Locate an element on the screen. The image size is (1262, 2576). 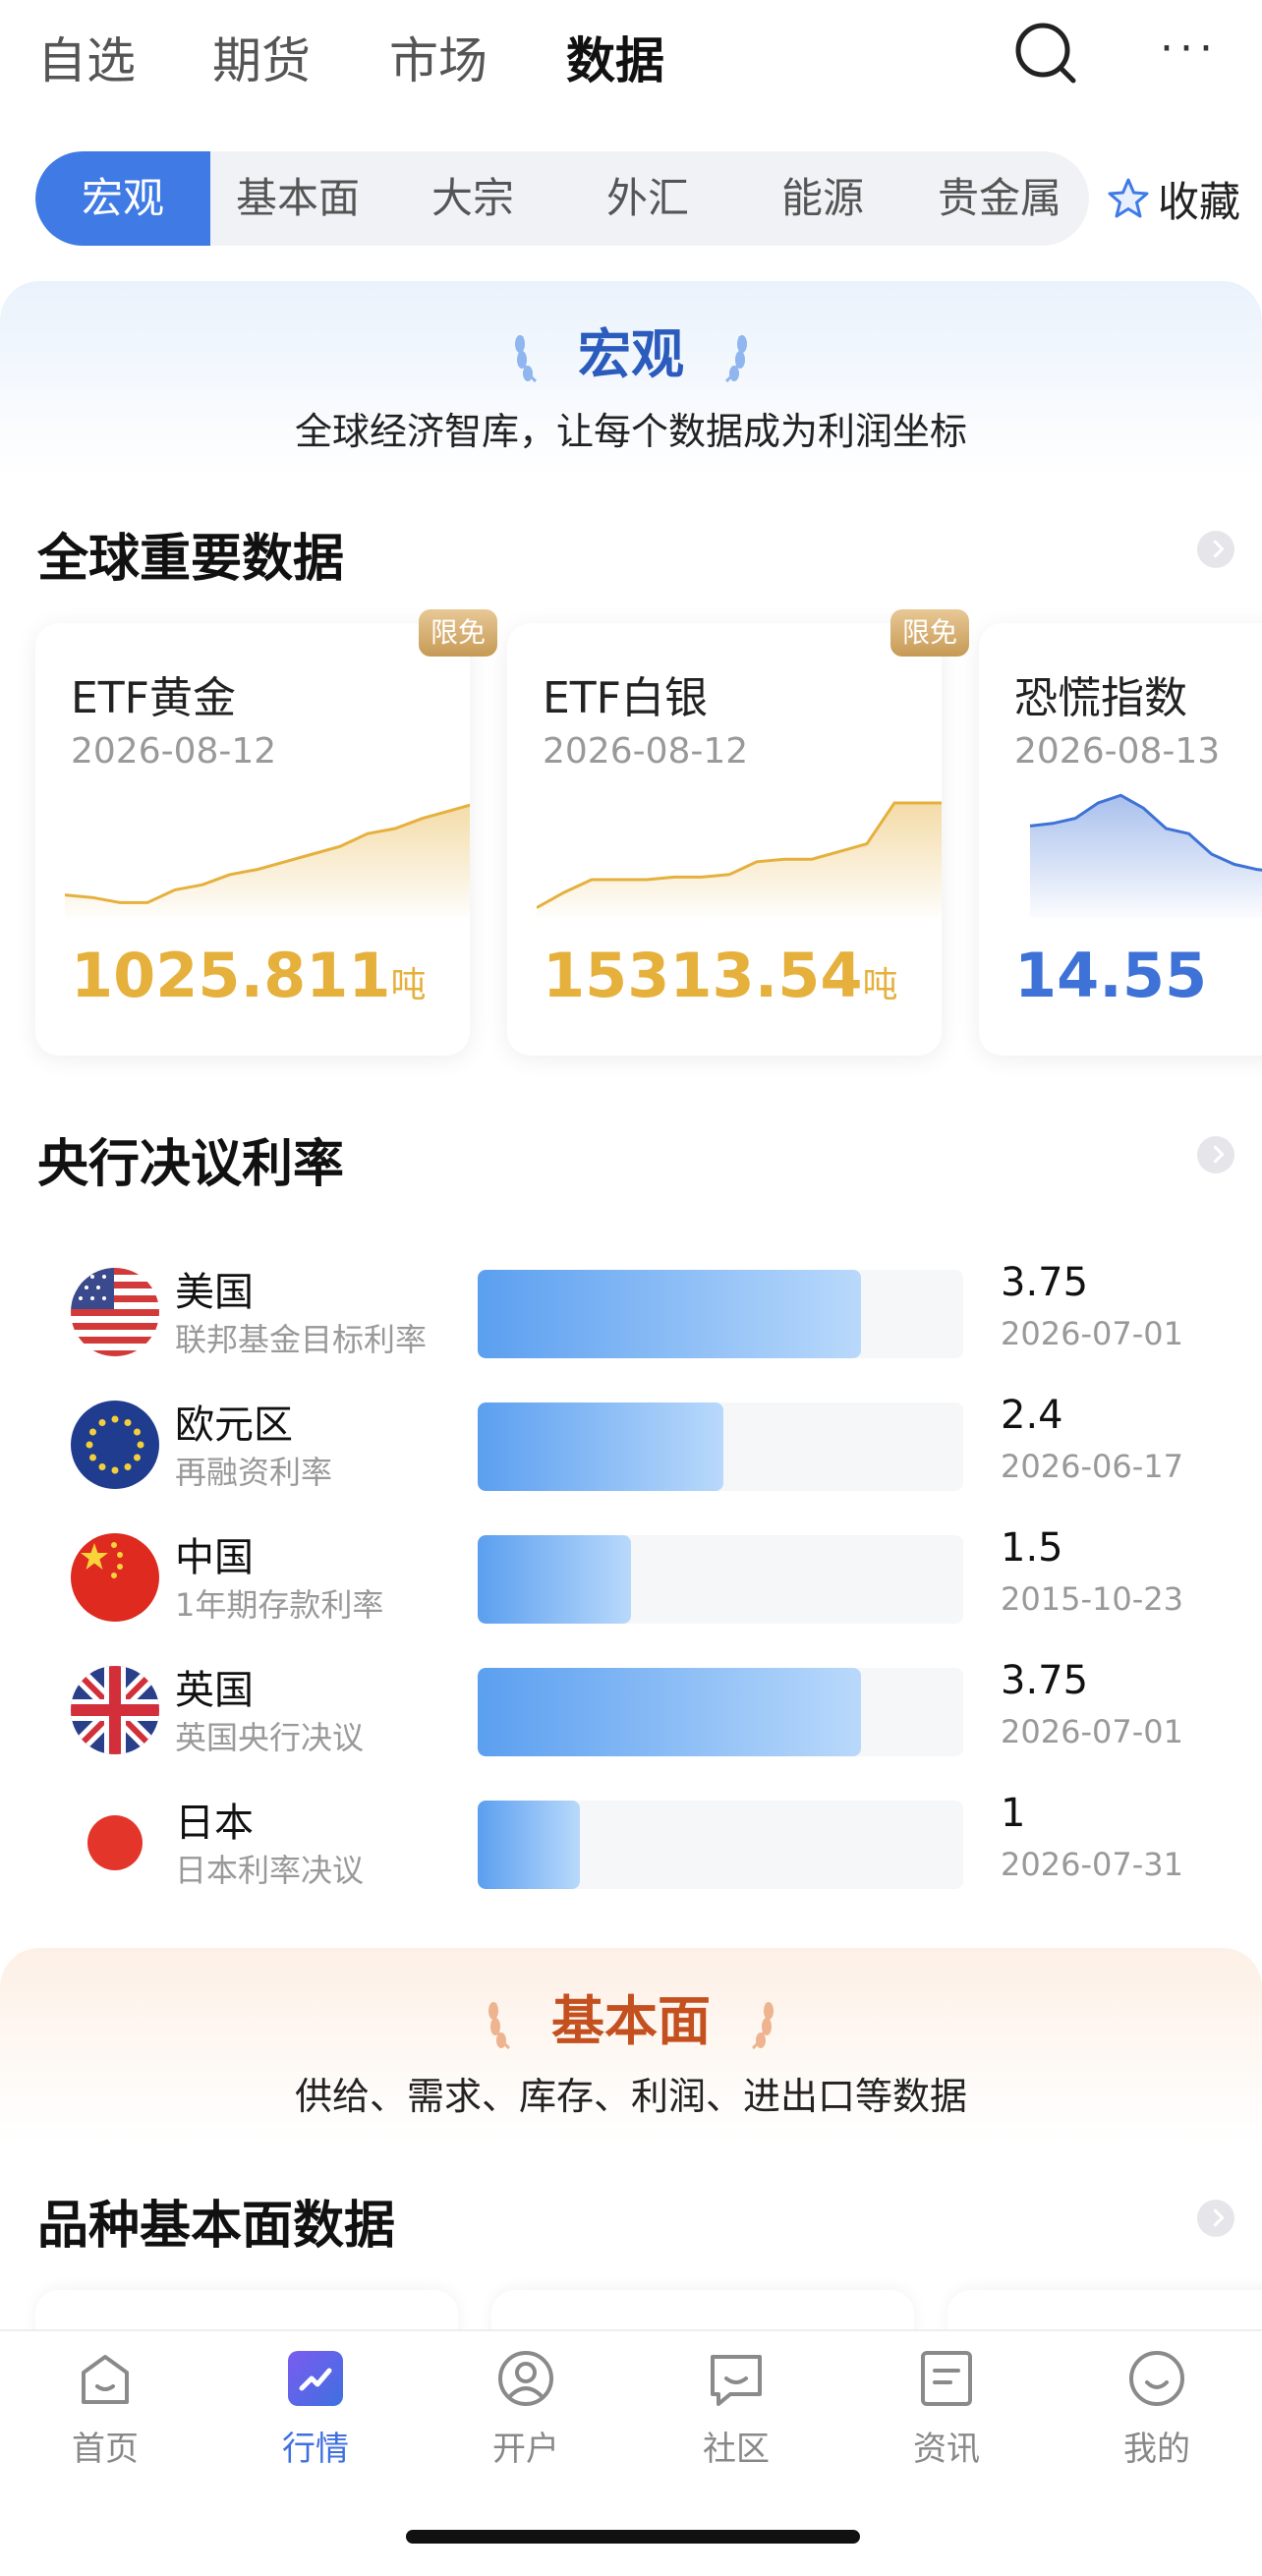
card-value-row: 15313.54吨 is located at coordinates (720, 975).